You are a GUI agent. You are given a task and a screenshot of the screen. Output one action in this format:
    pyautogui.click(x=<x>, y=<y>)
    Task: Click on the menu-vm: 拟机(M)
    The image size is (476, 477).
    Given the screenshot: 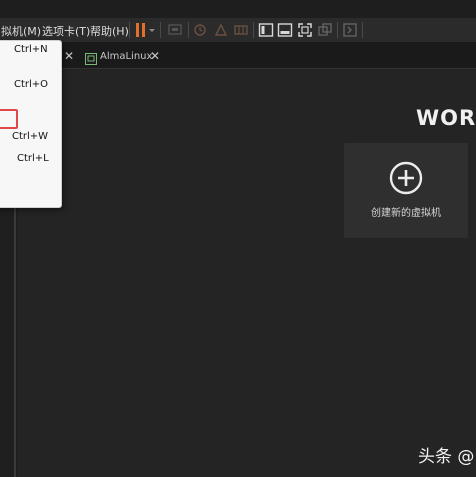 What is the action you would take?
    pyautogui.click(x=21, y=31)
    